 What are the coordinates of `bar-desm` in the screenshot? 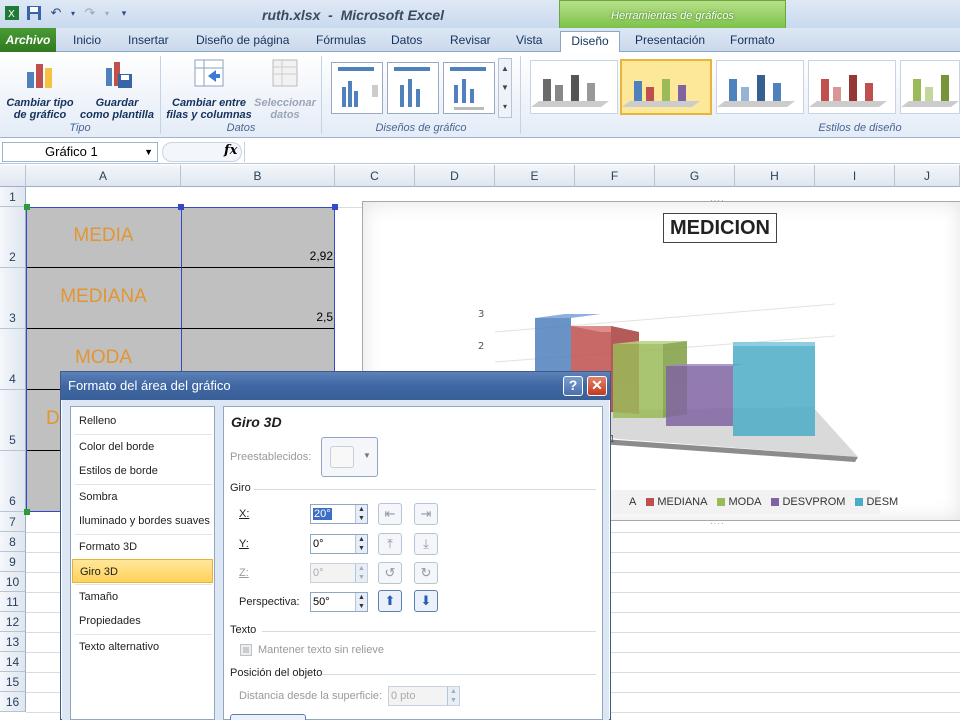 It's located at (774, 389).